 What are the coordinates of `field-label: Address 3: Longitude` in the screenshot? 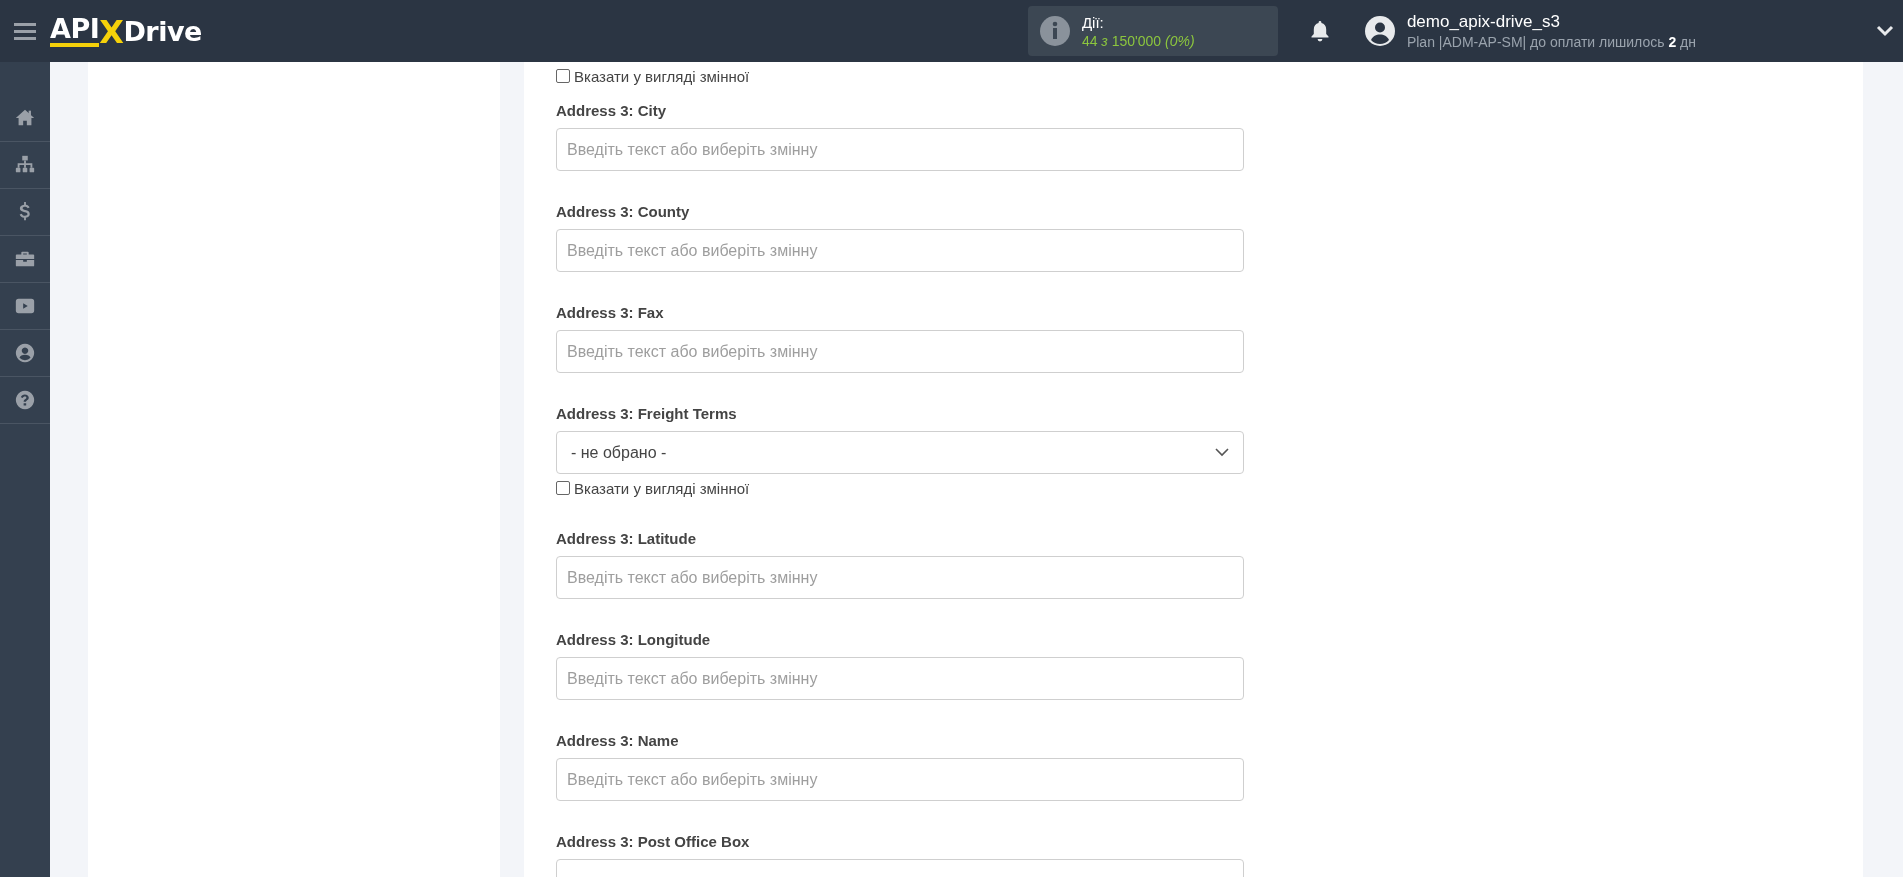 It's located at (634, 639).